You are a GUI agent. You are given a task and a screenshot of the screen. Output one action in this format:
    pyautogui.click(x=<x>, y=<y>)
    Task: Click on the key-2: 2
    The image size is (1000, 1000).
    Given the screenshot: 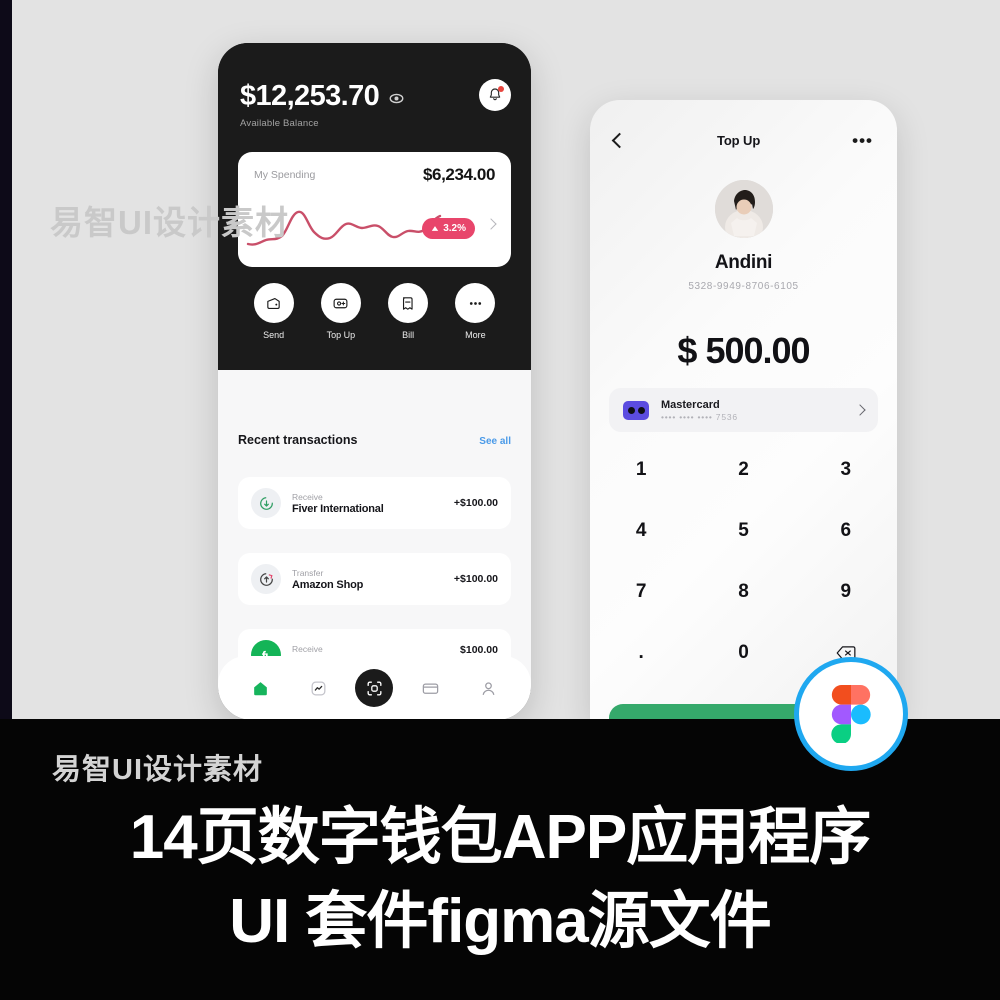 What is the action you would take?
    pyautogui.click(x=743, y=469)
    